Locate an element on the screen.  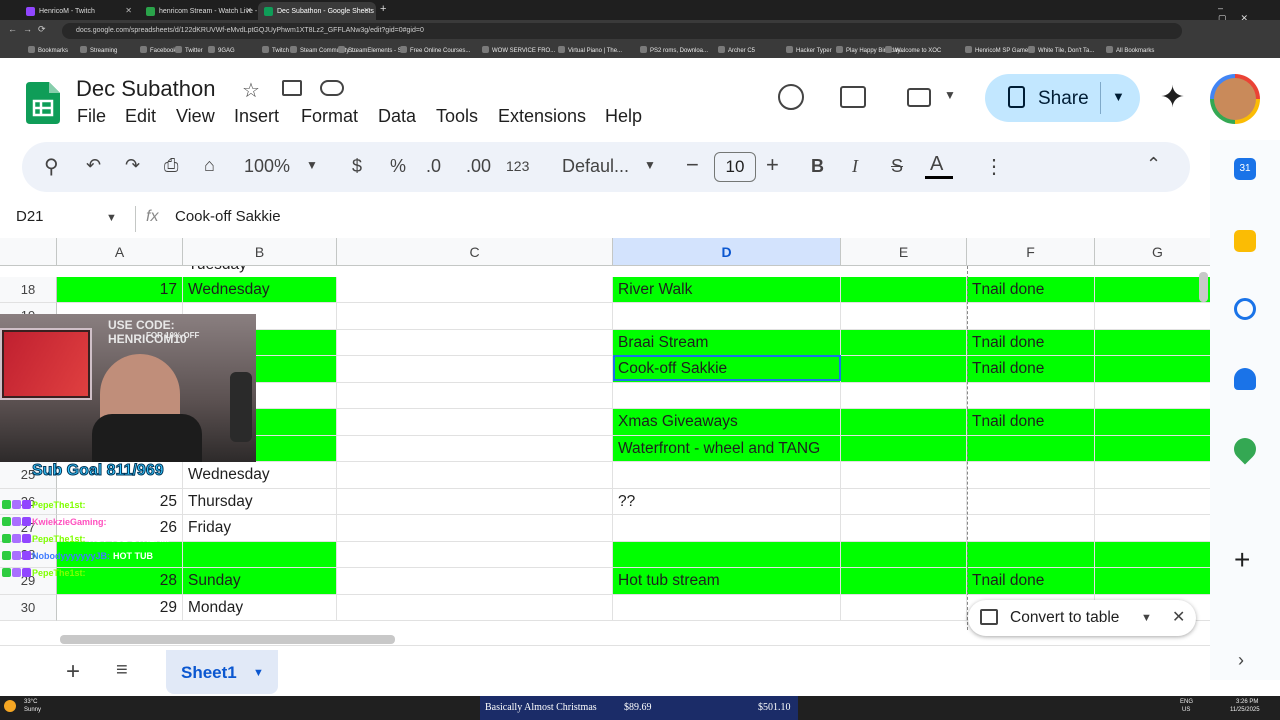
cell-d: Hot tub stream is located at coordinates (727, 581).